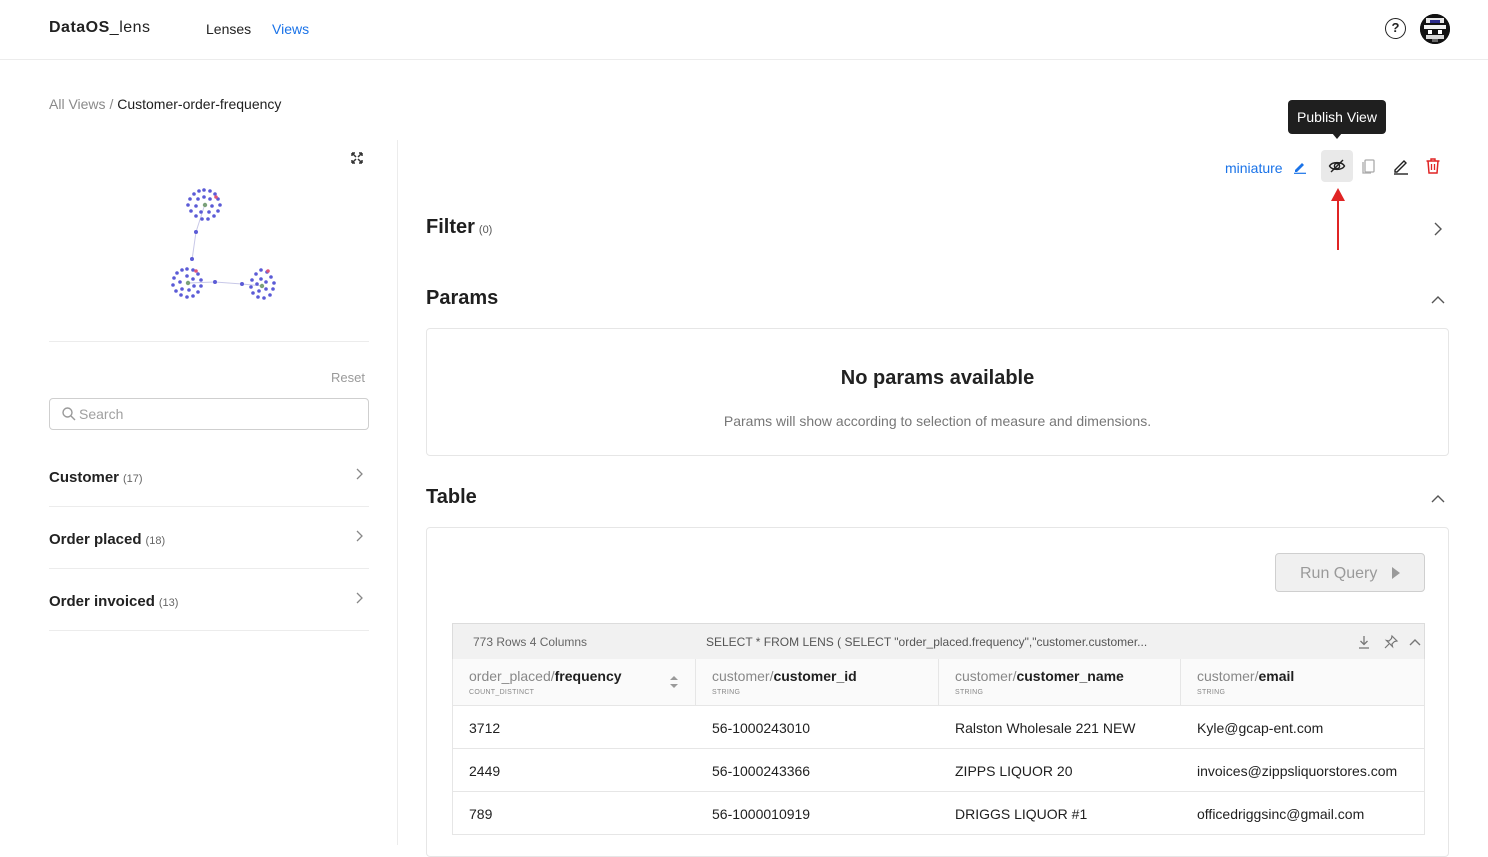 This screenshot has width=1488, height=857. What do you see at coordinates (1337, 136) in the screenshot?
I see `tooltip-arrow` at bounding box center [1337, 136].